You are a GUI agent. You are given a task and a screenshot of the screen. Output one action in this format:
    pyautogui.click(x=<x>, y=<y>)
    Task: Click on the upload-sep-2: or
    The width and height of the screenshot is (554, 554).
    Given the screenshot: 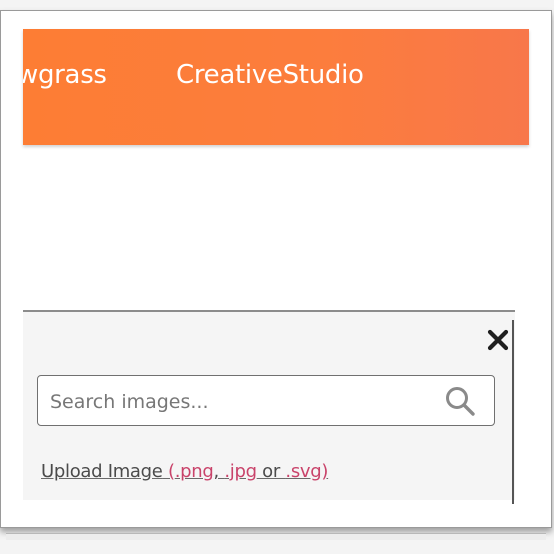 What is the action you would take?
    pyautogui.click(x=271, y=471)
    